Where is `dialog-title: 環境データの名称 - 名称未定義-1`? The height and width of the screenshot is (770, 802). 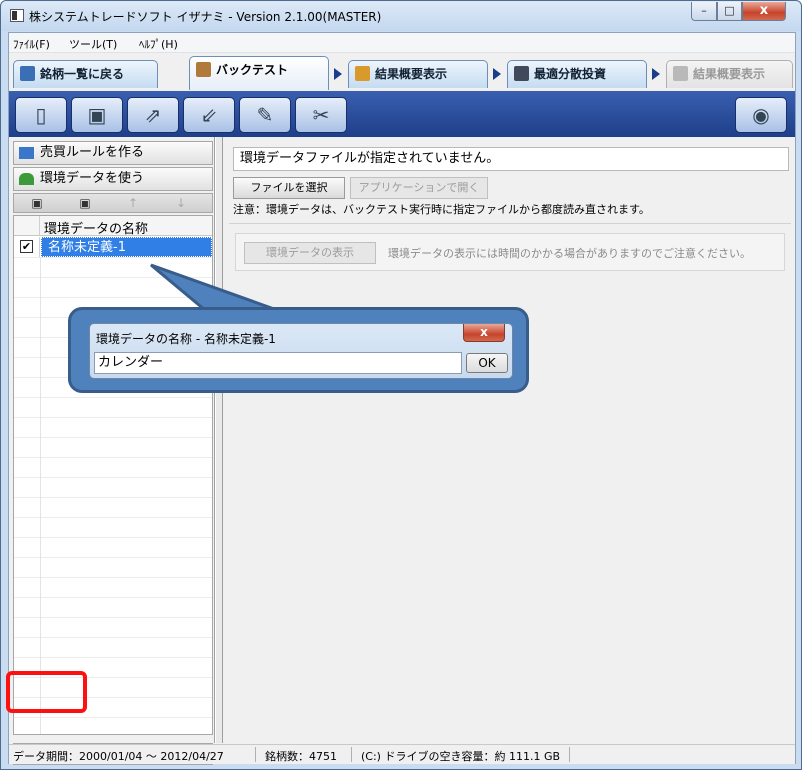
dialog-title: 環境データの名称 - 名称未定義-1 is located at coordinates (186, 339).